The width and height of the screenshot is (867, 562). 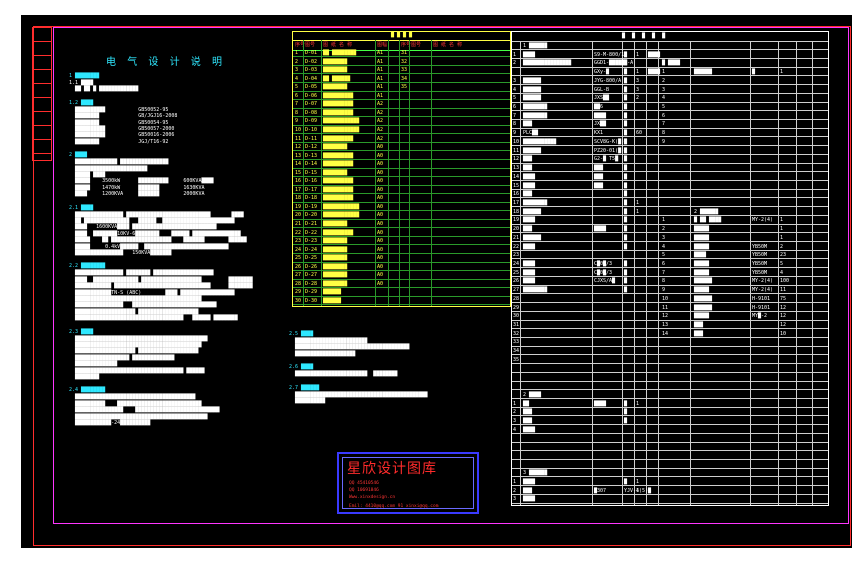 What do you see at coordinates (311, 70) in the screenshot?
I see `drawing-list-cell: D-03` at bounding box center [311, 70].